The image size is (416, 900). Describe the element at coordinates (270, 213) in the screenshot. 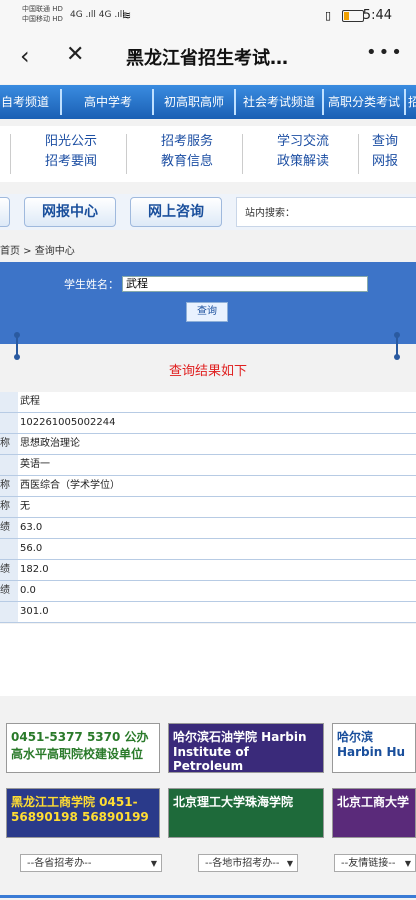

I see `search-label: 站内搜索：` at that location.